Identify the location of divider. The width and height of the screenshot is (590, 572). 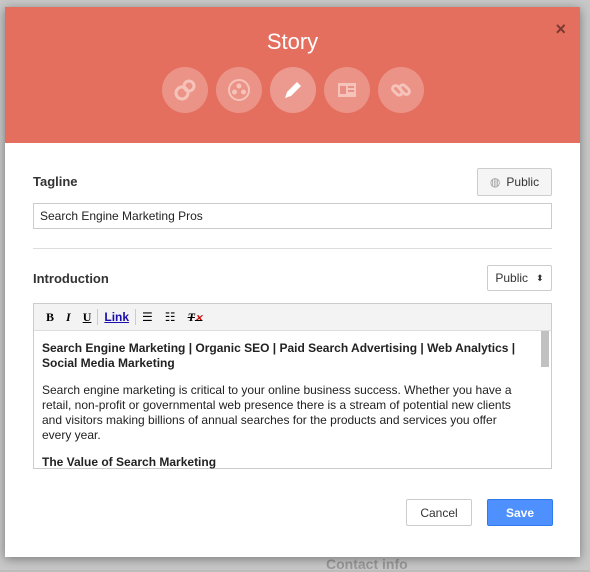
(292, 248).